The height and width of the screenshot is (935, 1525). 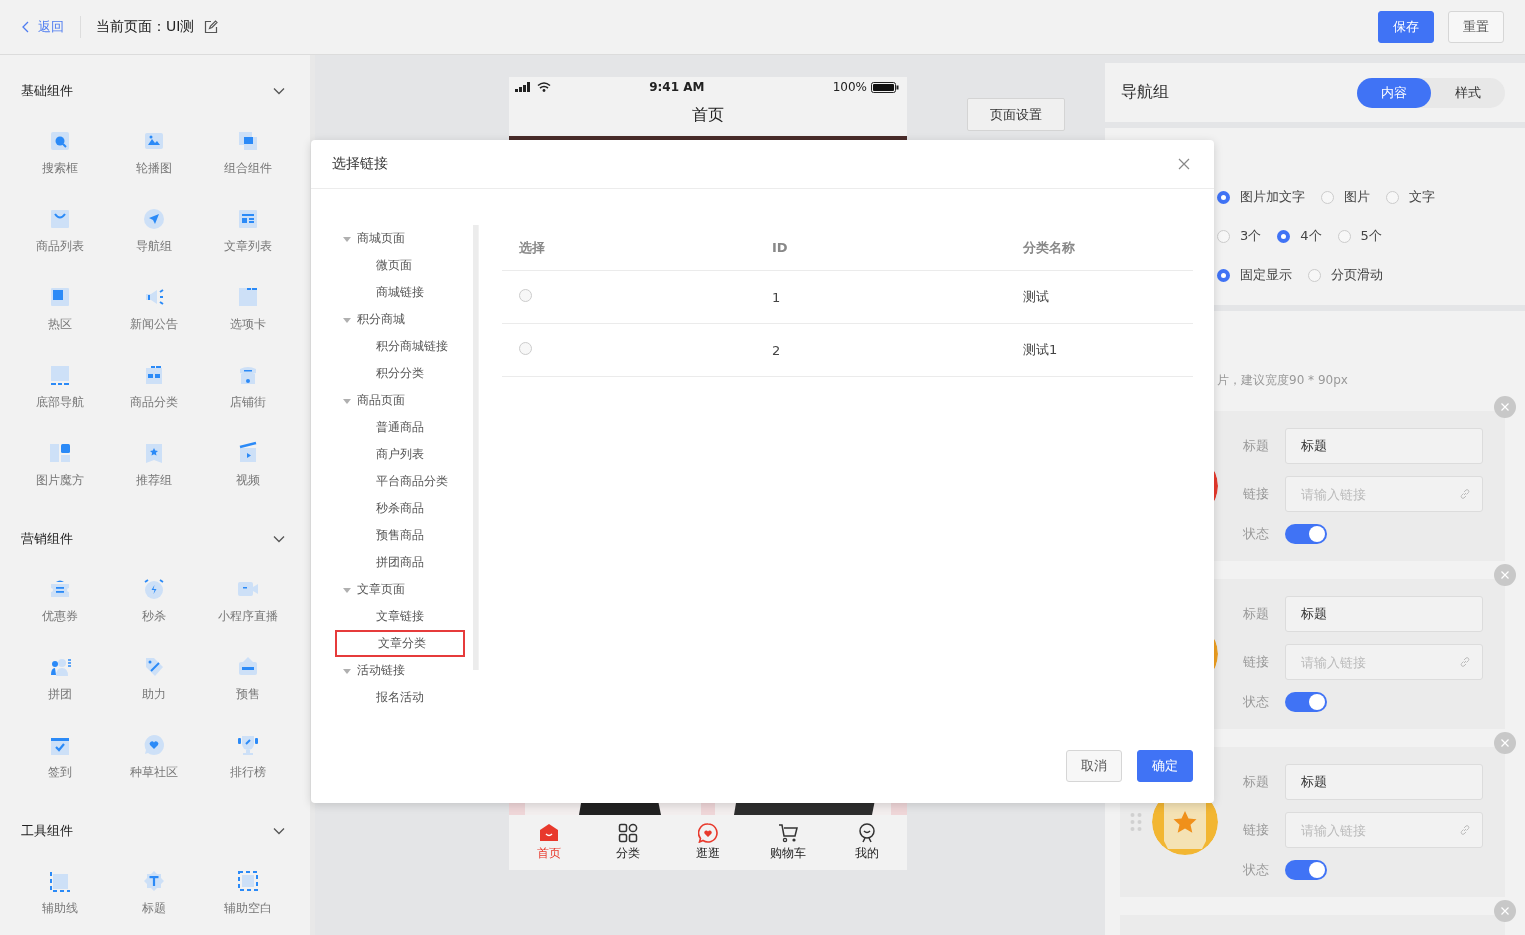 I want to click on component-label: 助力, so click(x=154, y=694).